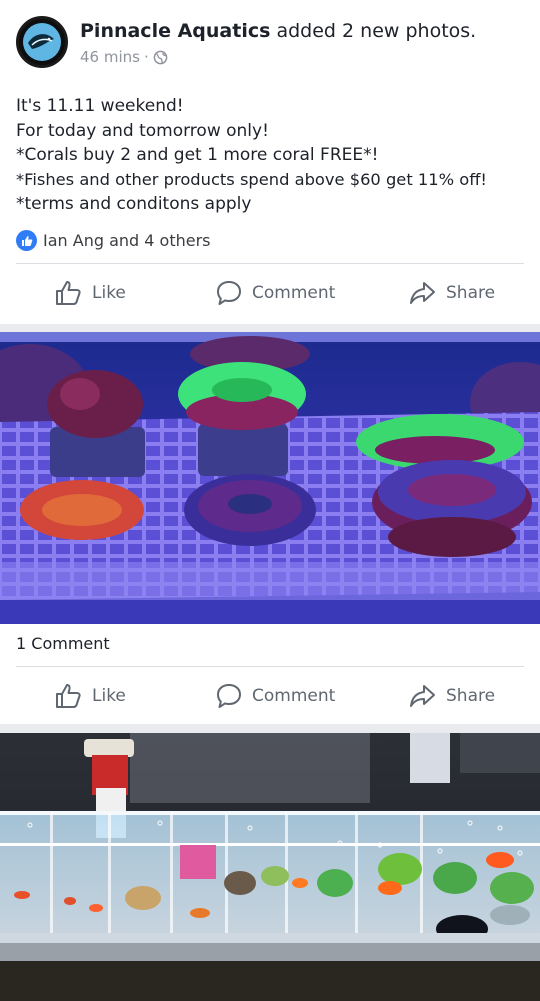  Describe the element at coordinates (127, 240) in the screenshot. I see `reactions-text: Ian Ang and 4 others` at that location.